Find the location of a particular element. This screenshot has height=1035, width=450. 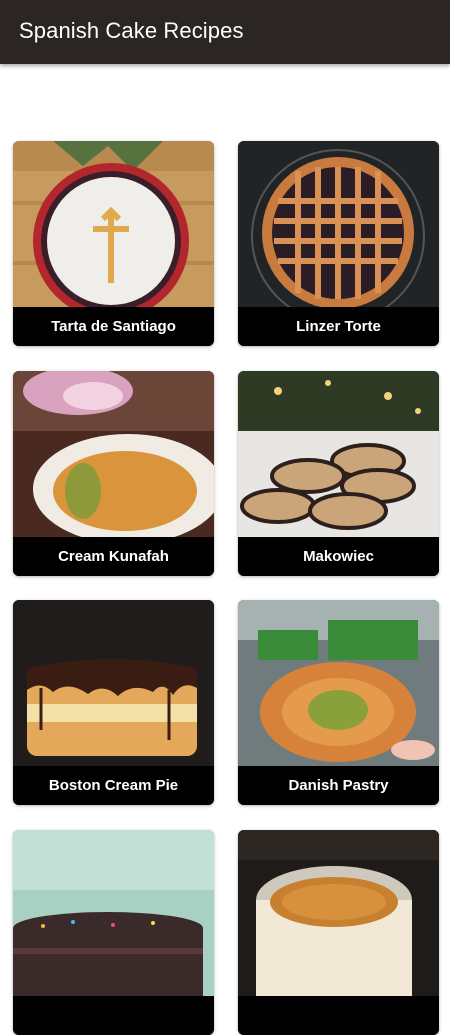

recipe-title: Danish Pastry is located at coordinates (338, 785).